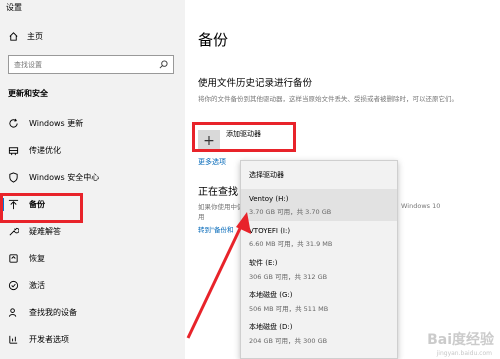  I want to click on more-options-link: 更多选项, so click(212, 162).